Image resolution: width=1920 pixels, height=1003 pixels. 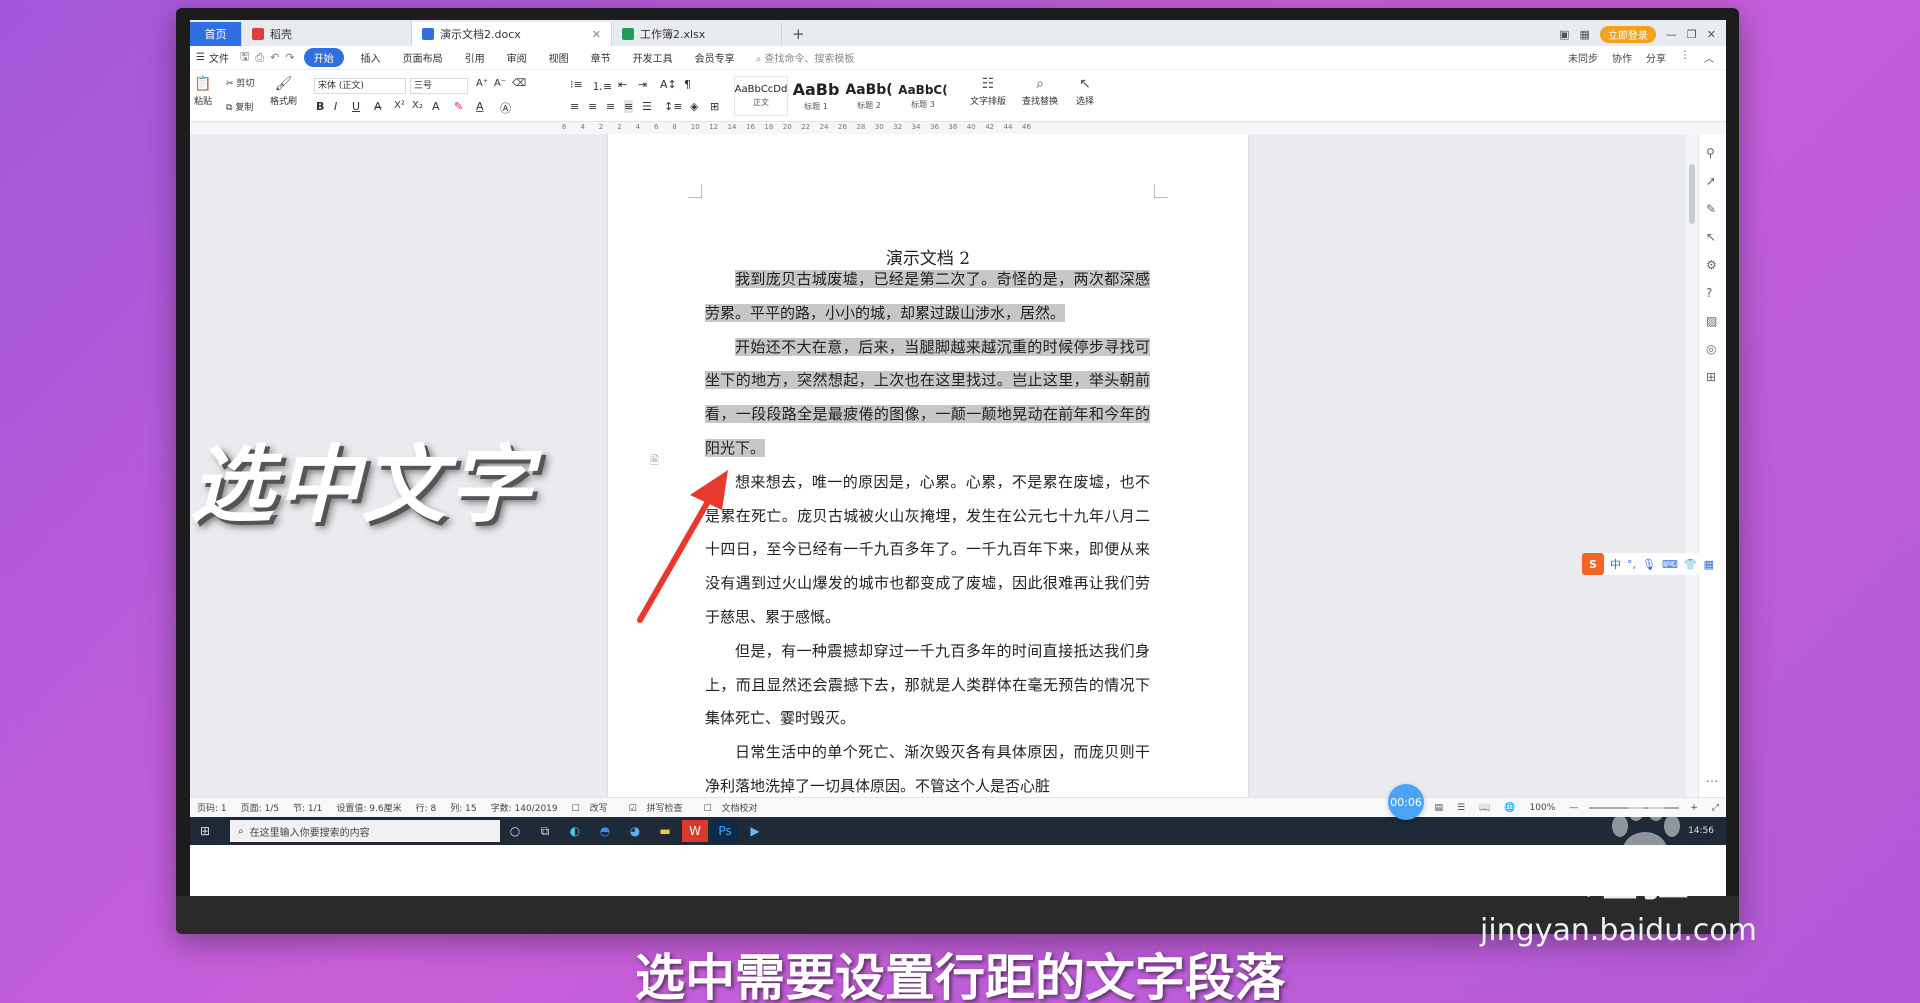 I want to click on menu-insert: 插入, so click(x=371, y=57).